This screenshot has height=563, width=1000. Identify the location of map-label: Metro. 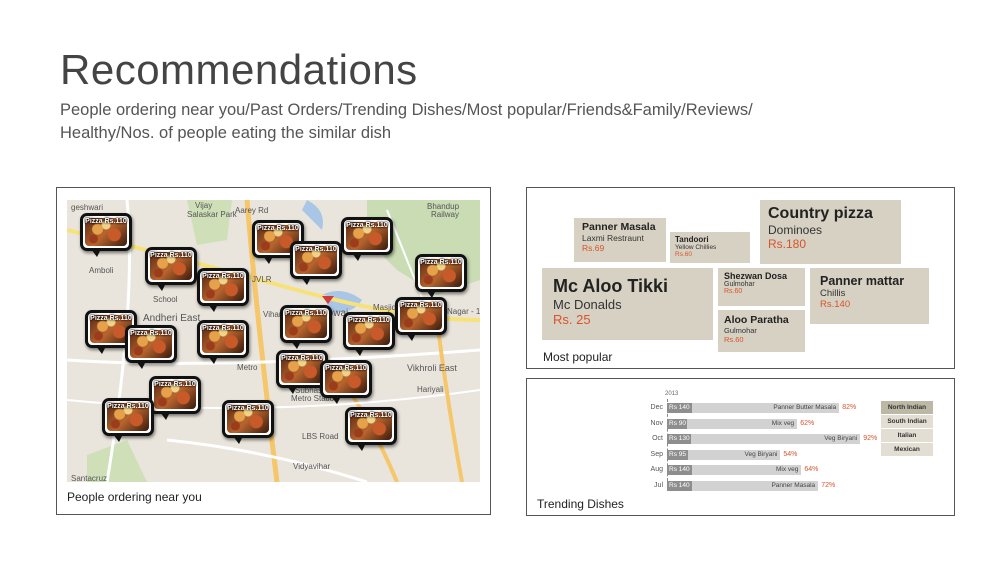
(247, 367).